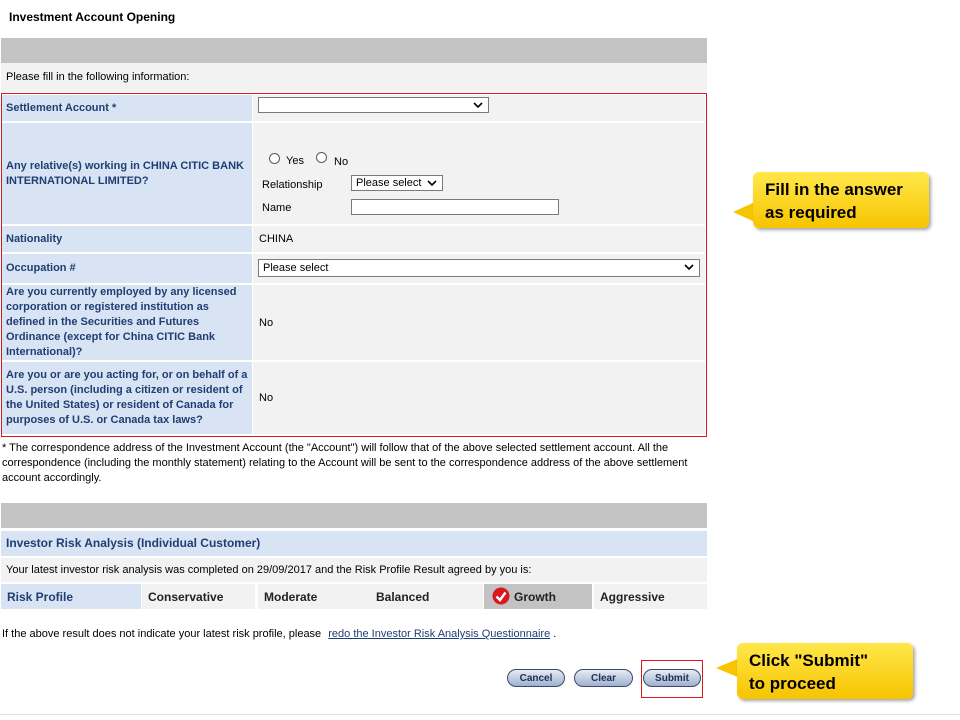 The width and height of the screenshot is (960, 720). What do you see at coordinates (314, 596) in the screenshot?
I see `risk-level-moderate: Moderate` at bounding box center [314, 596].